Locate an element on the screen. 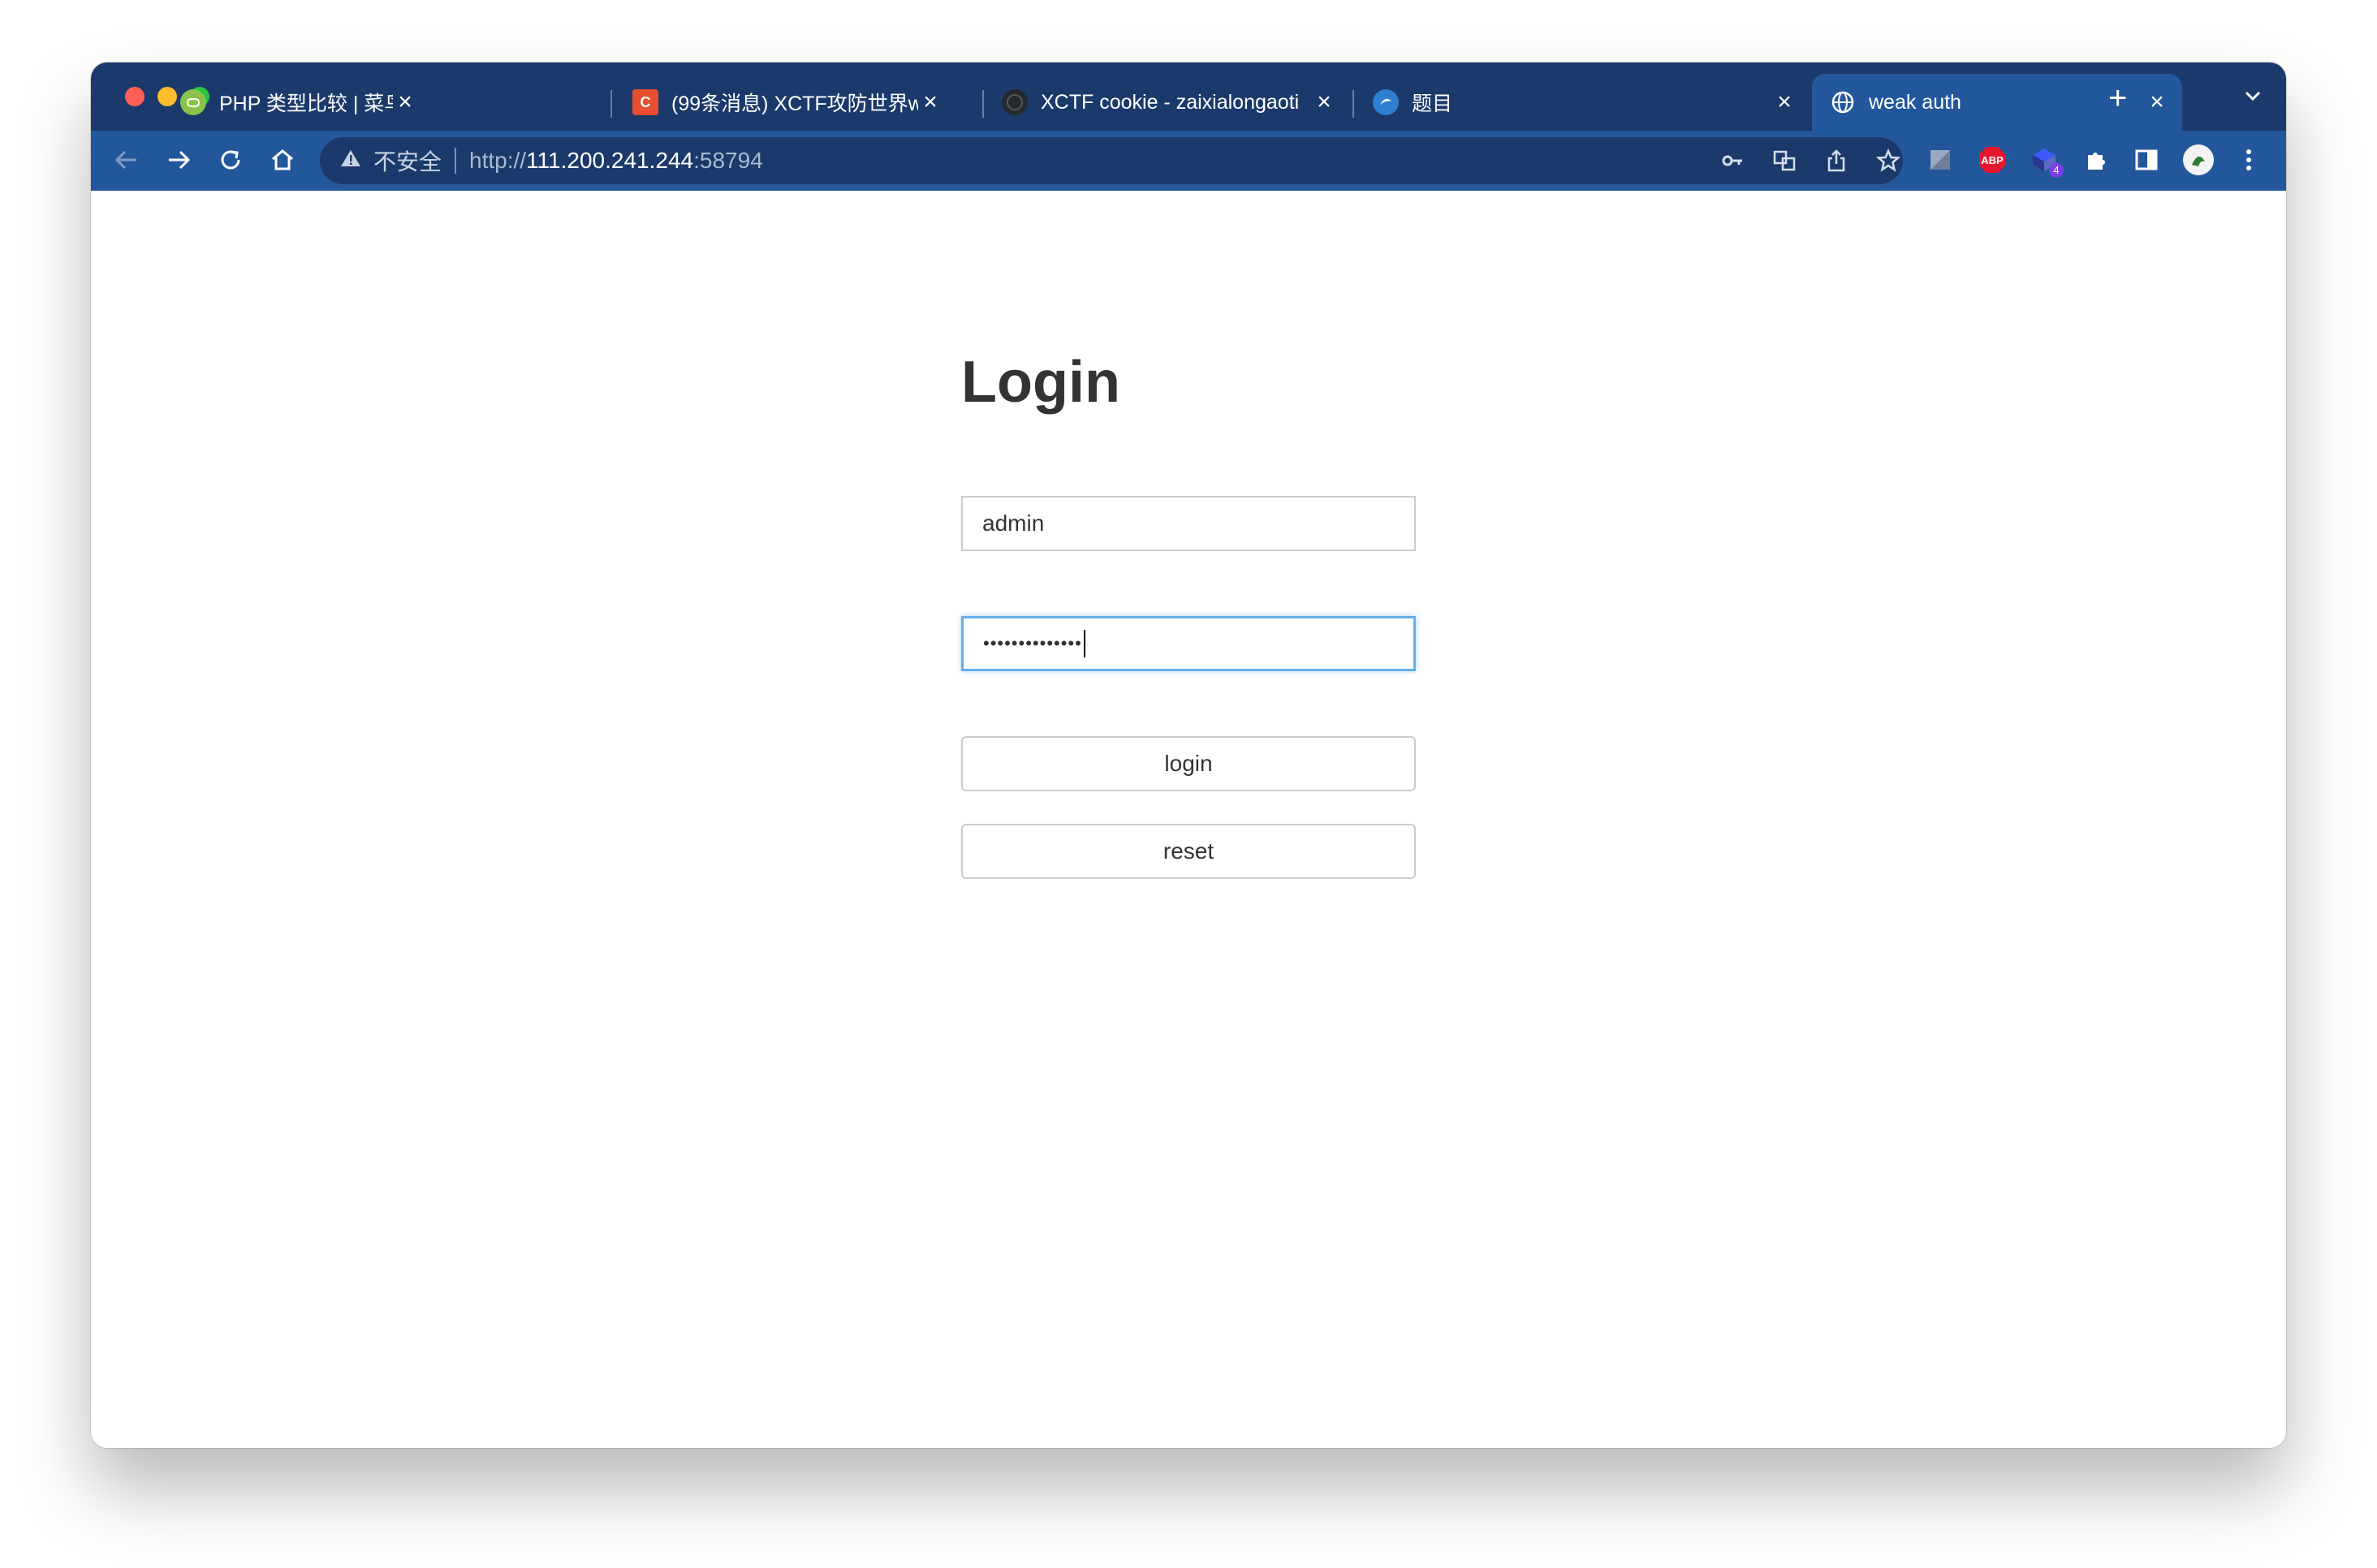  tab-runoob: PHP 类型比较 | 菜鸟教程 × is located at coordinates (296, 103).